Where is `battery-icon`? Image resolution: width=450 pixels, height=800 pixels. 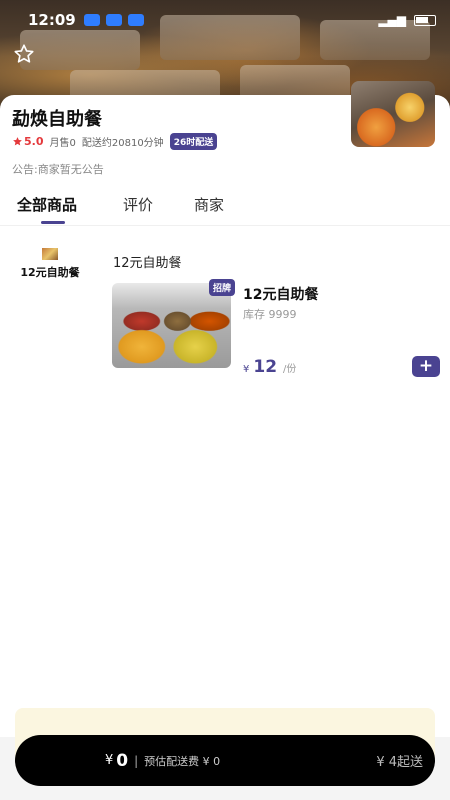 battery-icon is located at coordinates (425, 20).